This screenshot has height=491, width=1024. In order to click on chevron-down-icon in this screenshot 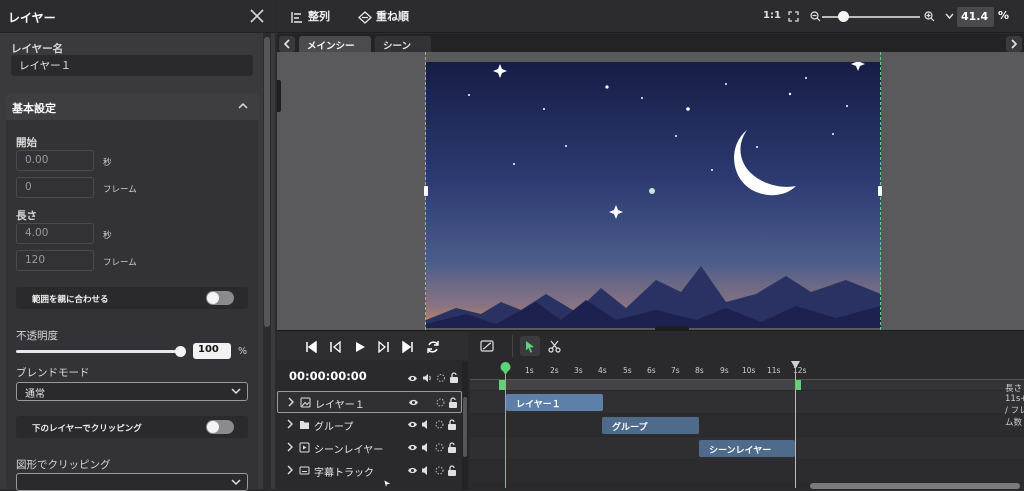, I will do `click(236, 482)`.